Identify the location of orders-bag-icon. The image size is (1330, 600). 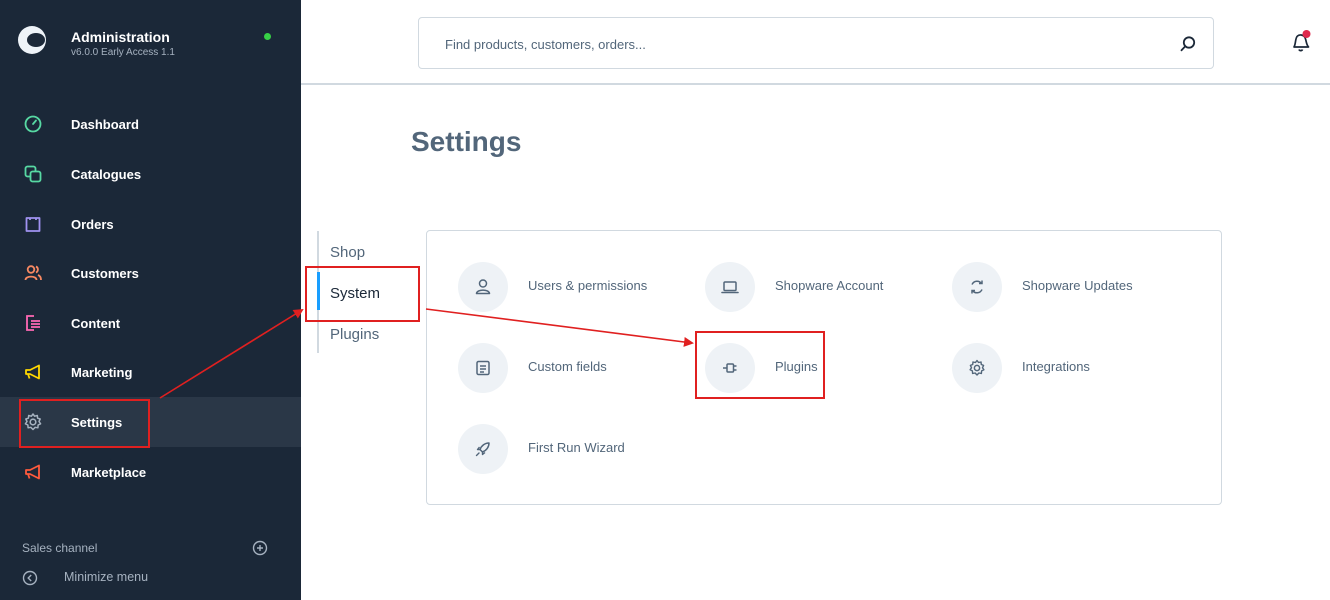
(33, 224).